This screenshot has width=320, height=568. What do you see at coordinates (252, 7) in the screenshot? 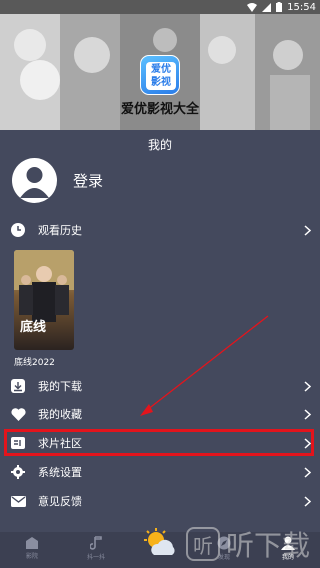
I see `wifi-icon` at bounding box center [252, 7].